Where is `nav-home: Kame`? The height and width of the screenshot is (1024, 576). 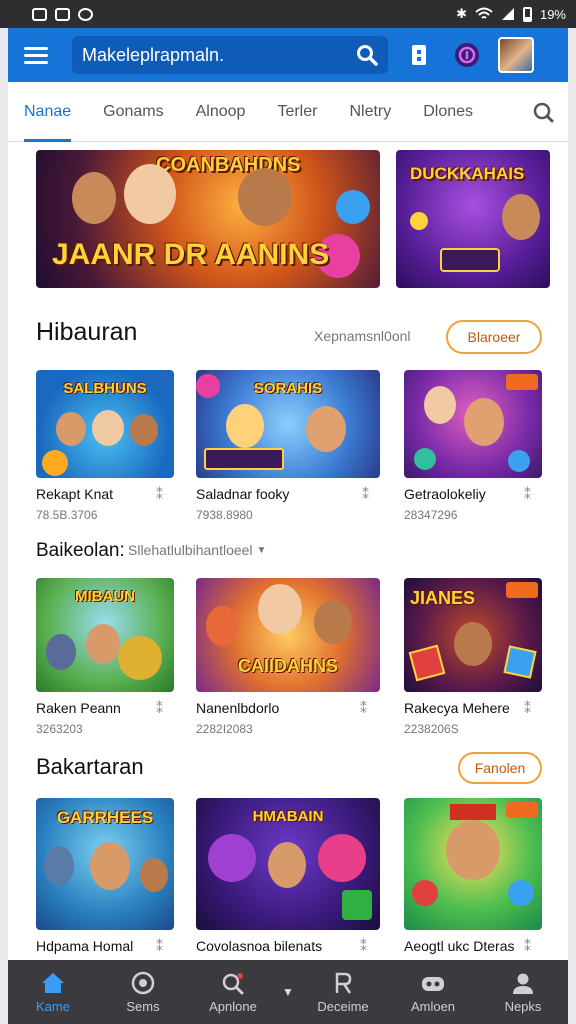 nav-home: Kame is located at coordinates (53, 992).